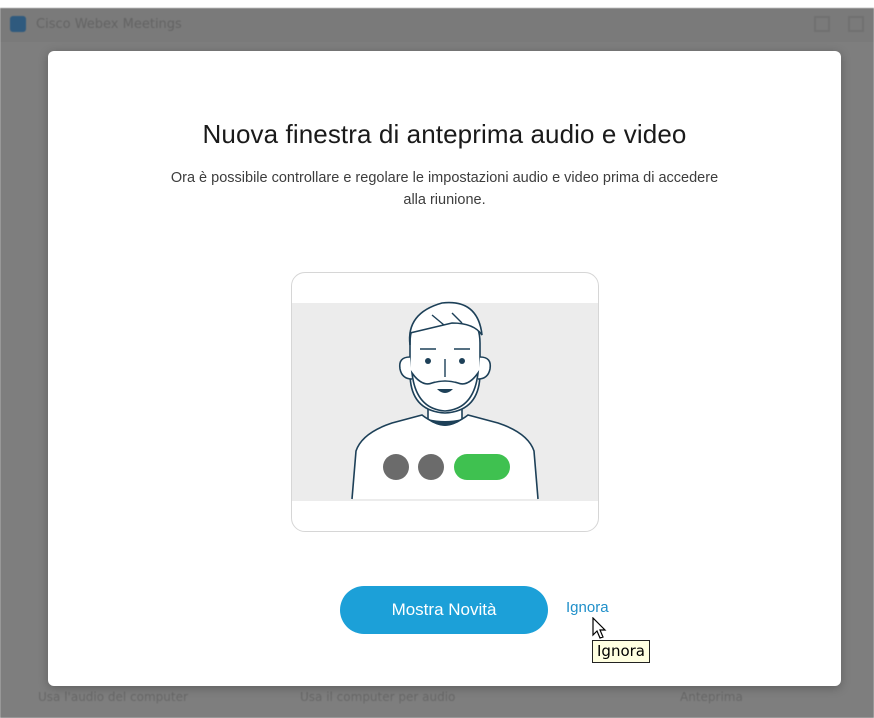 The width and height of the screenshot is (874, 718). I want to click on ignore-link: Ignora, so click(587, 607).